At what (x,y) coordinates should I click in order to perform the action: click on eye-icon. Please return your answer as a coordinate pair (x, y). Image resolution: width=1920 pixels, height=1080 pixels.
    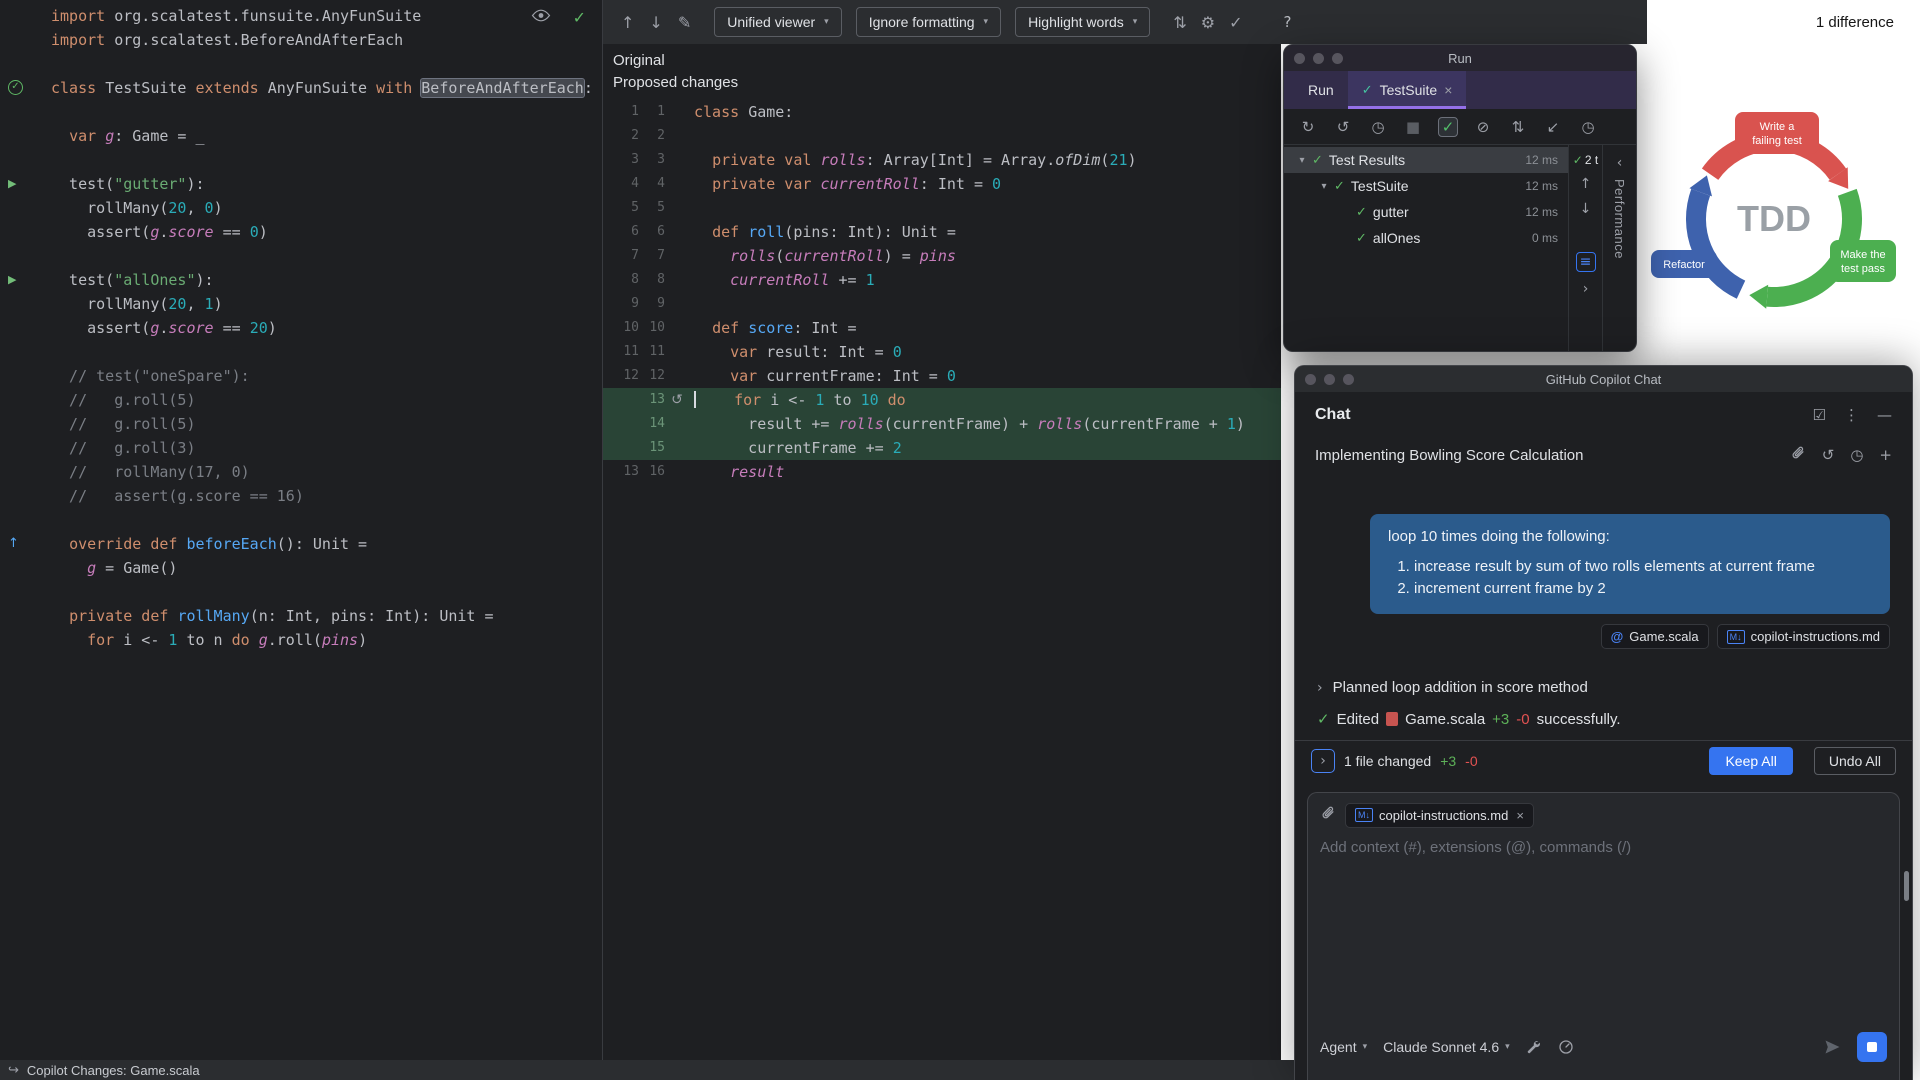
    Looking at the image, I should click on (541, 18).